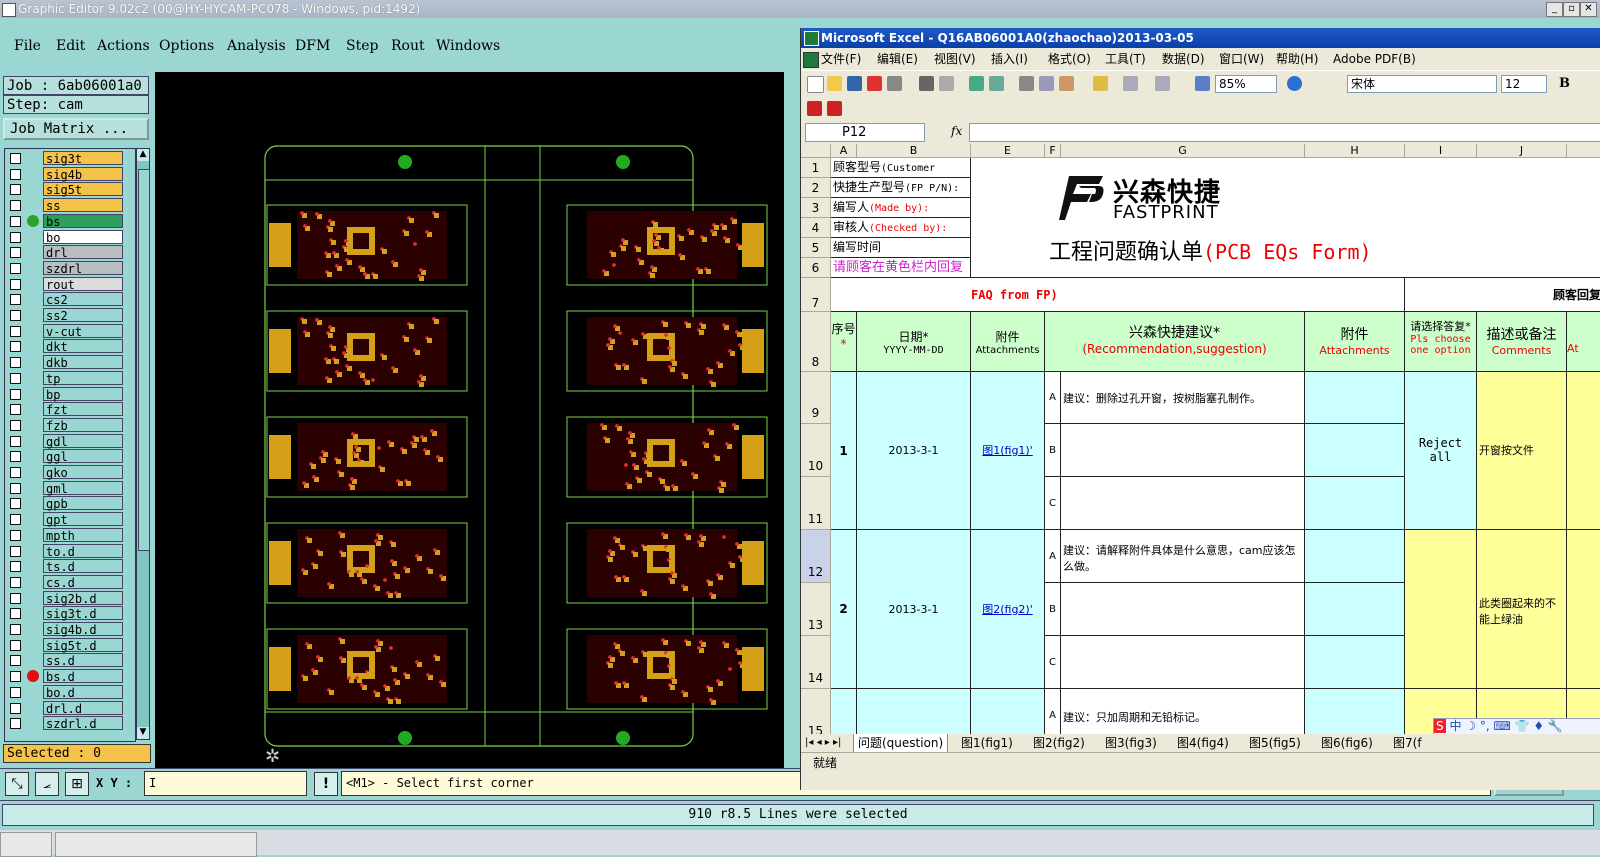  I want to click on layer-name: gpb, so click(83, 503).